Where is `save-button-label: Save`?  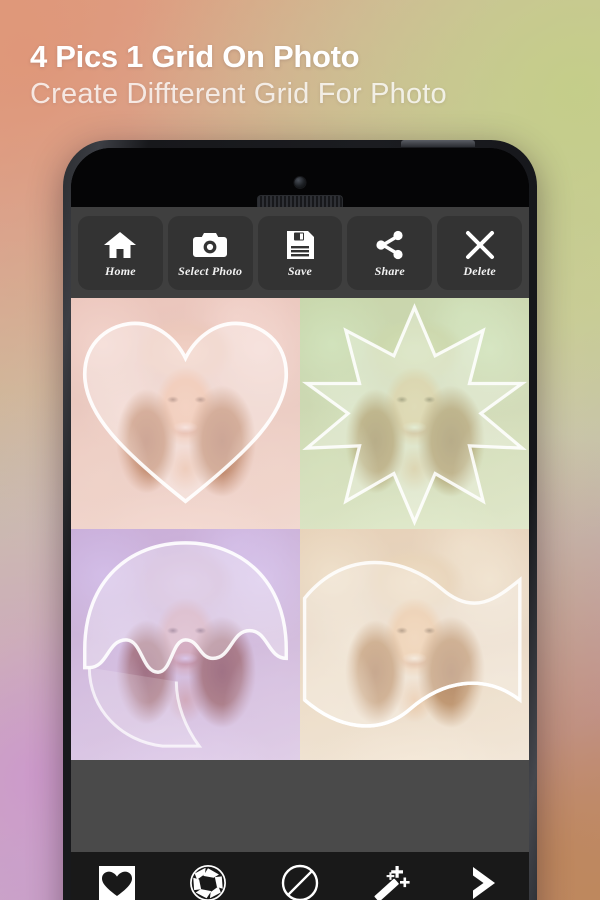
save-button-label: Save is located at coordinates (300, 271).